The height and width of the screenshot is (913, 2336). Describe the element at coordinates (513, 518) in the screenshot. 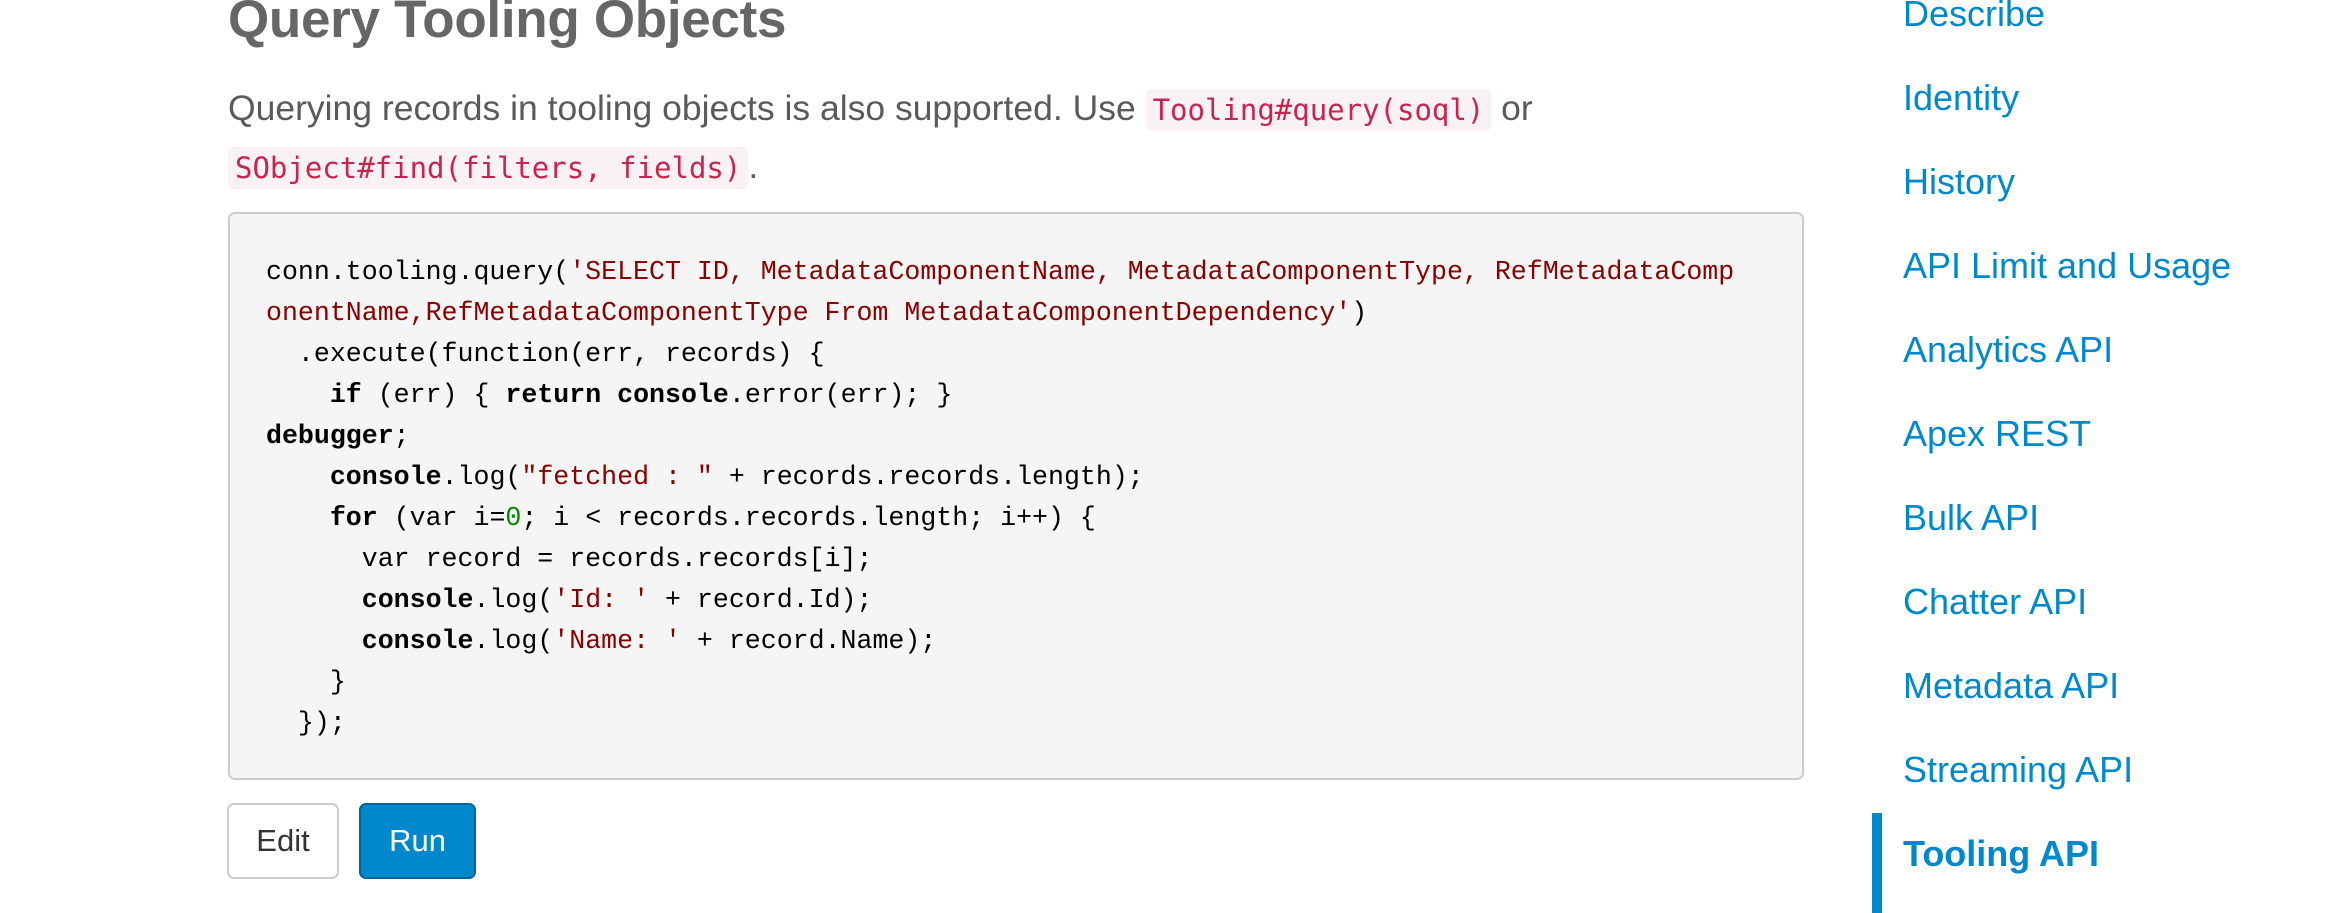

I see `code-token-num: 0` at that location.